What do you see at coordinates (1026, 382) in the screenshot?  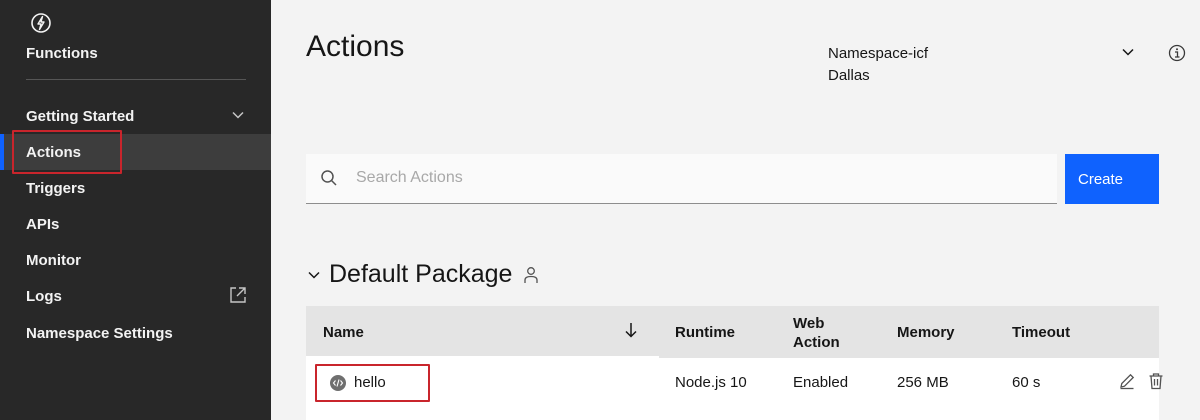 I see `action-timeout: 60 s` at bounding box center [1026, 382].